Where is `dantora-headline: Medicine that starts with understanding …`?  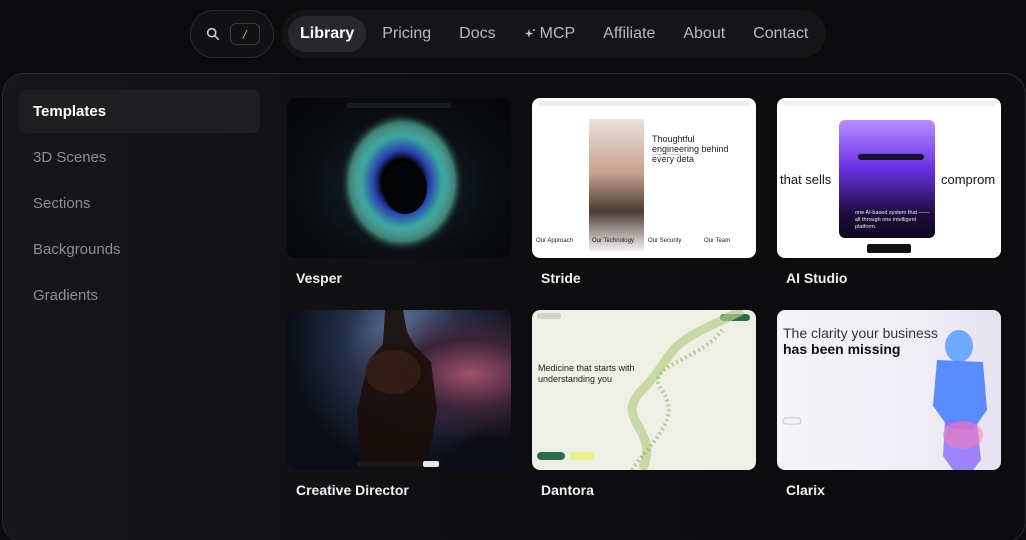 dantora-headline: Medicine that starts with understanding … is located at coordinates (586, 373).